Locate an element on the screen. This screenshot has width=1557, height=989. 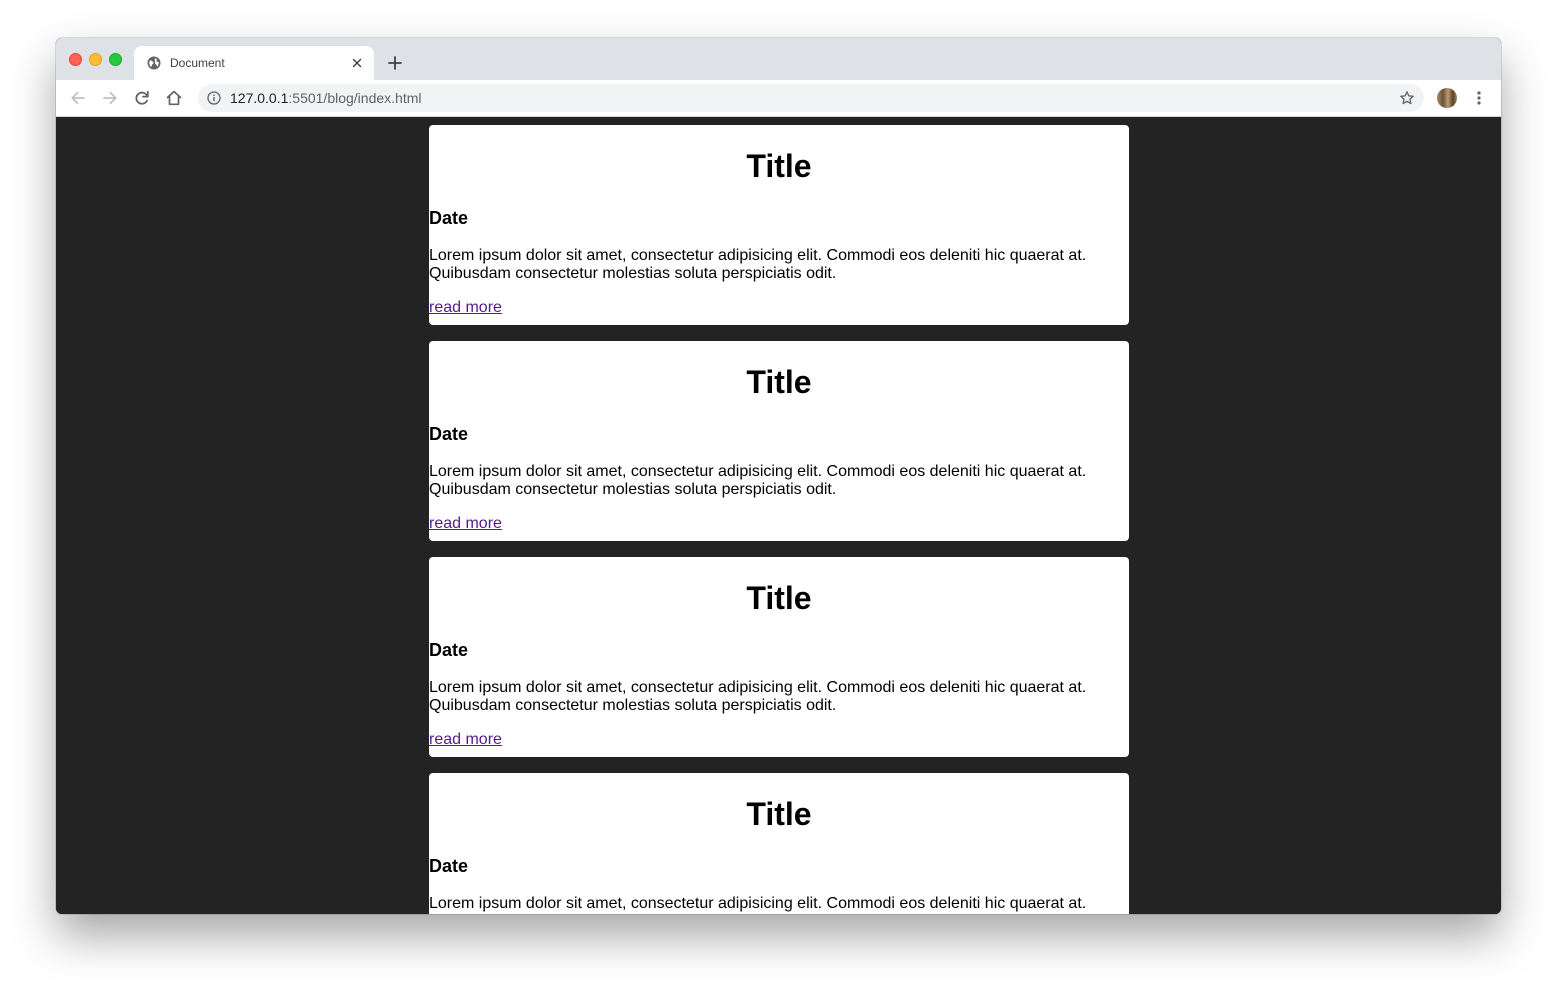
minimize-window-button is located at coordinates (95, 59).